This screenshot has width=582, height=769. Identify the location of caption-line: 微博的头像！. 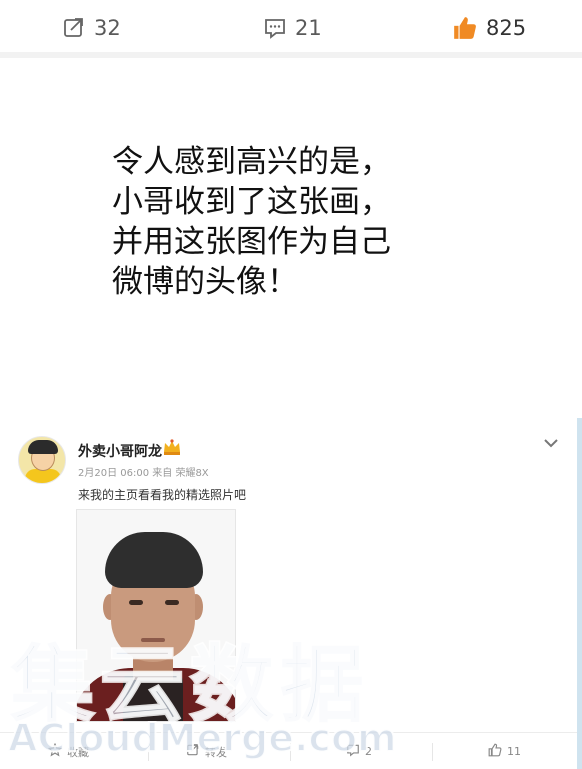
(205, 282).